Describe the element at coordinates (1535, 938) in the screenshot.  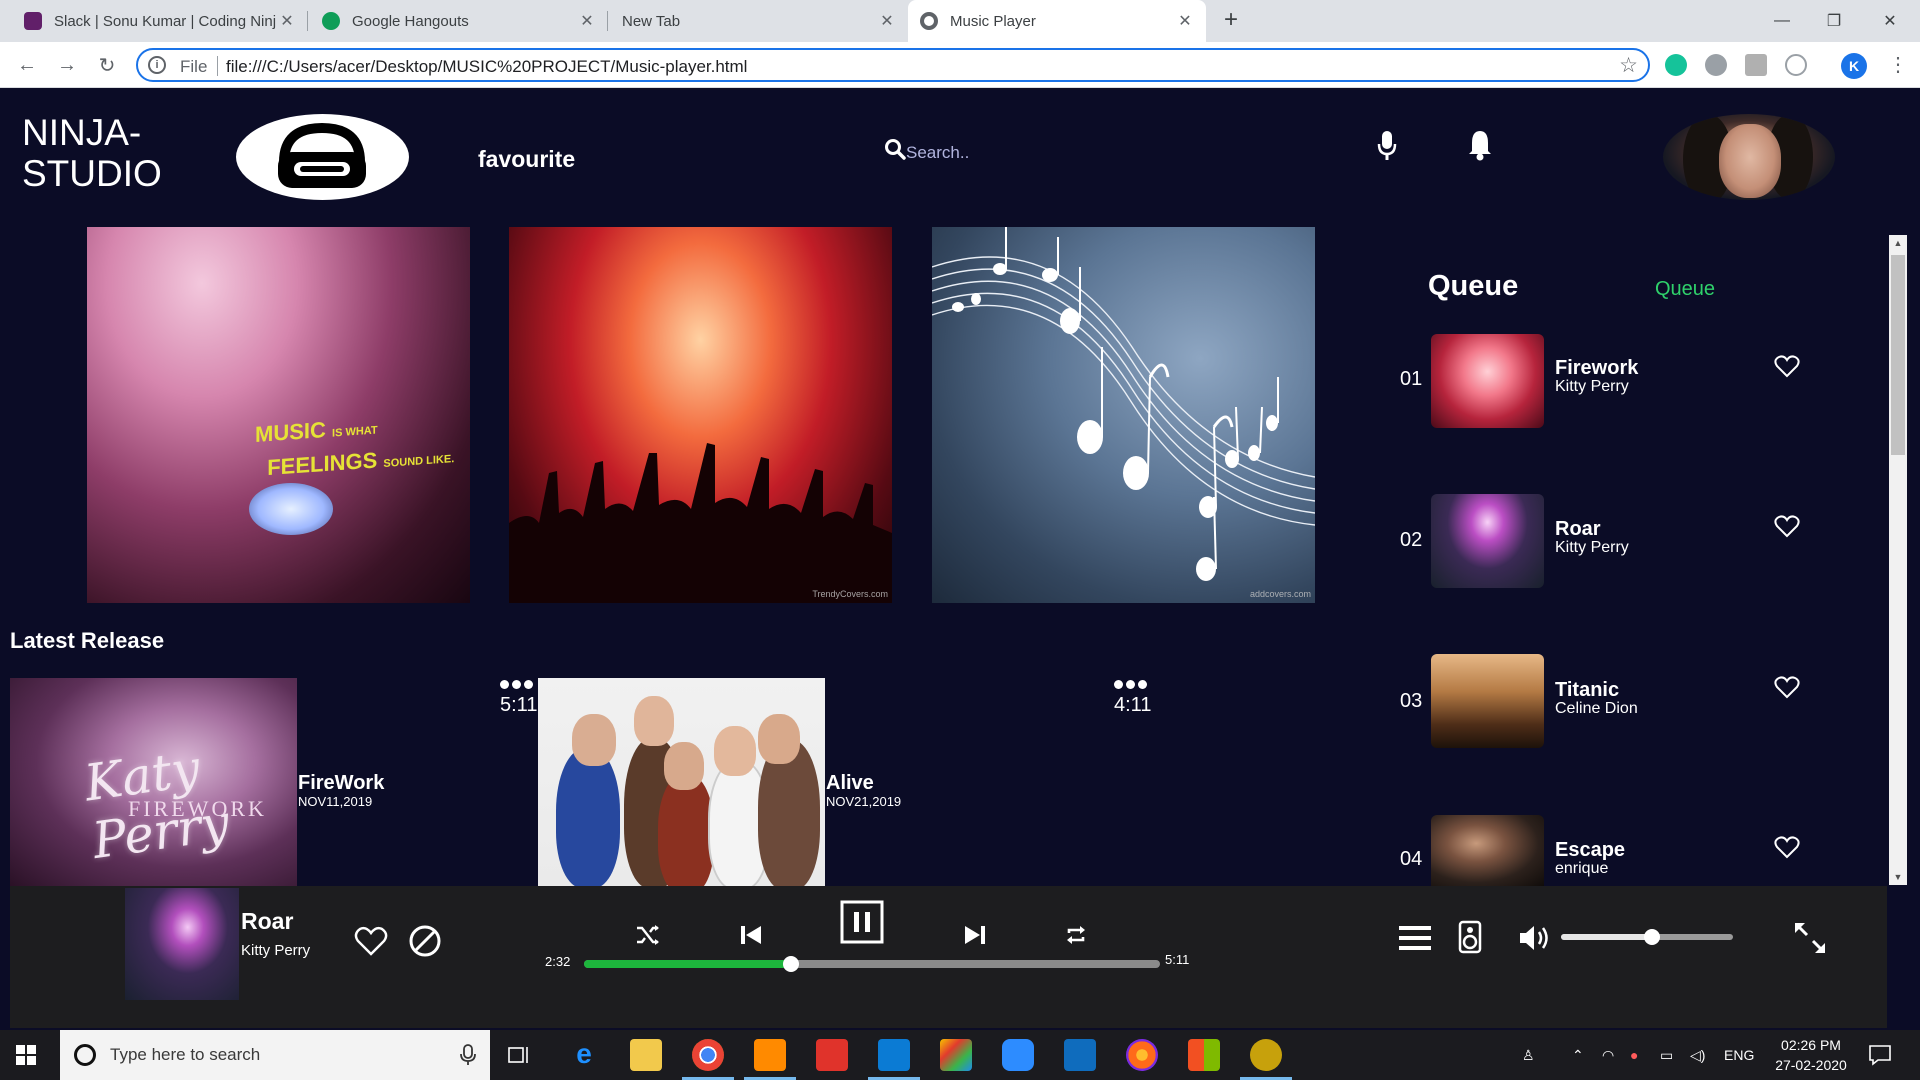
I see `volume-icon` at that location.